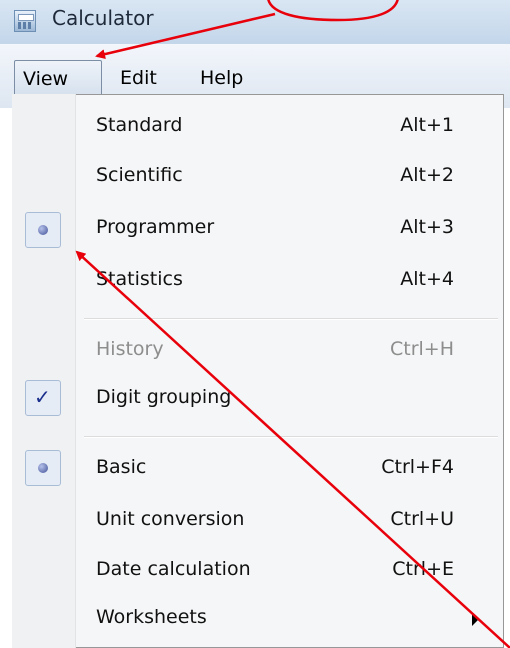 This screenshot has width=510, height=648. What do you see at coordinates (44, 371) in the screenshot?
I see `menu-icon-gutter` at bounding box center [44, 371].